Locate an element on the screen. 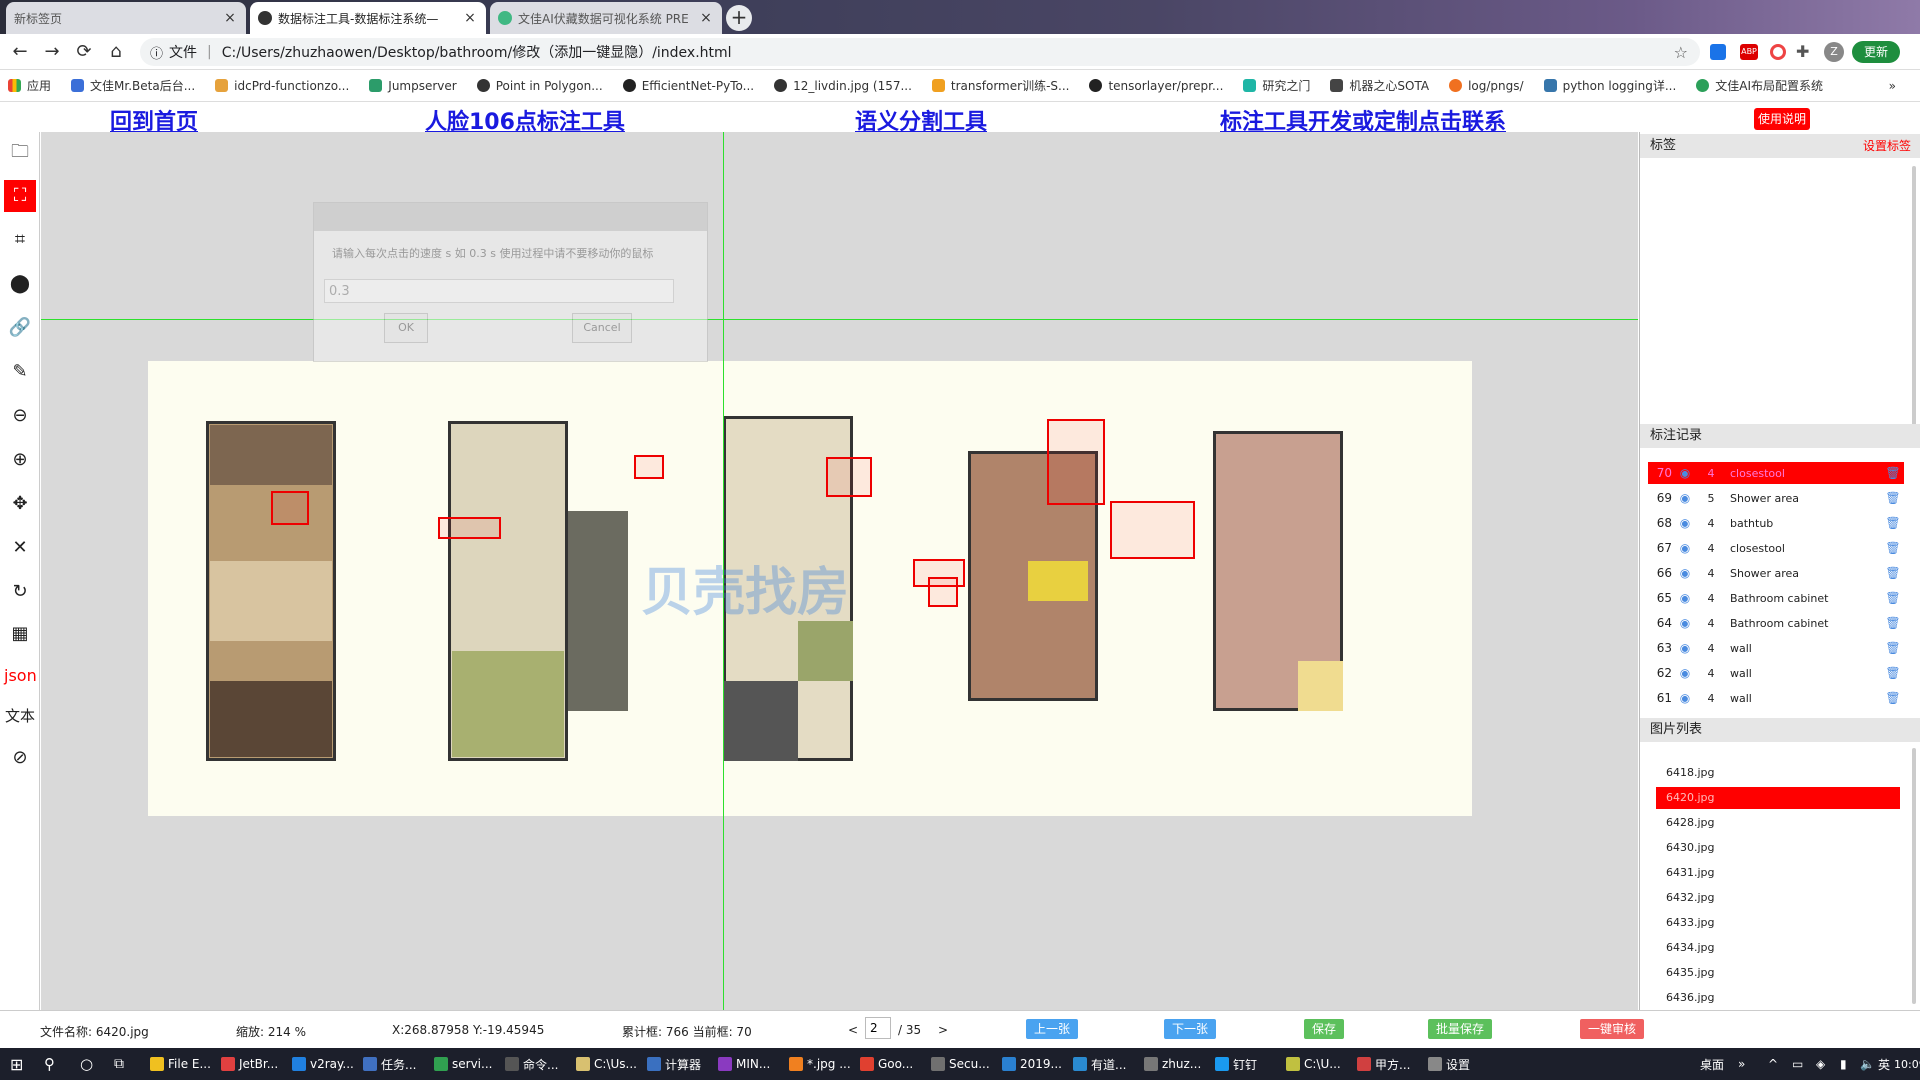 The image size is (1920, 1080). back-icon: ← is located at coordinates (20, 52).